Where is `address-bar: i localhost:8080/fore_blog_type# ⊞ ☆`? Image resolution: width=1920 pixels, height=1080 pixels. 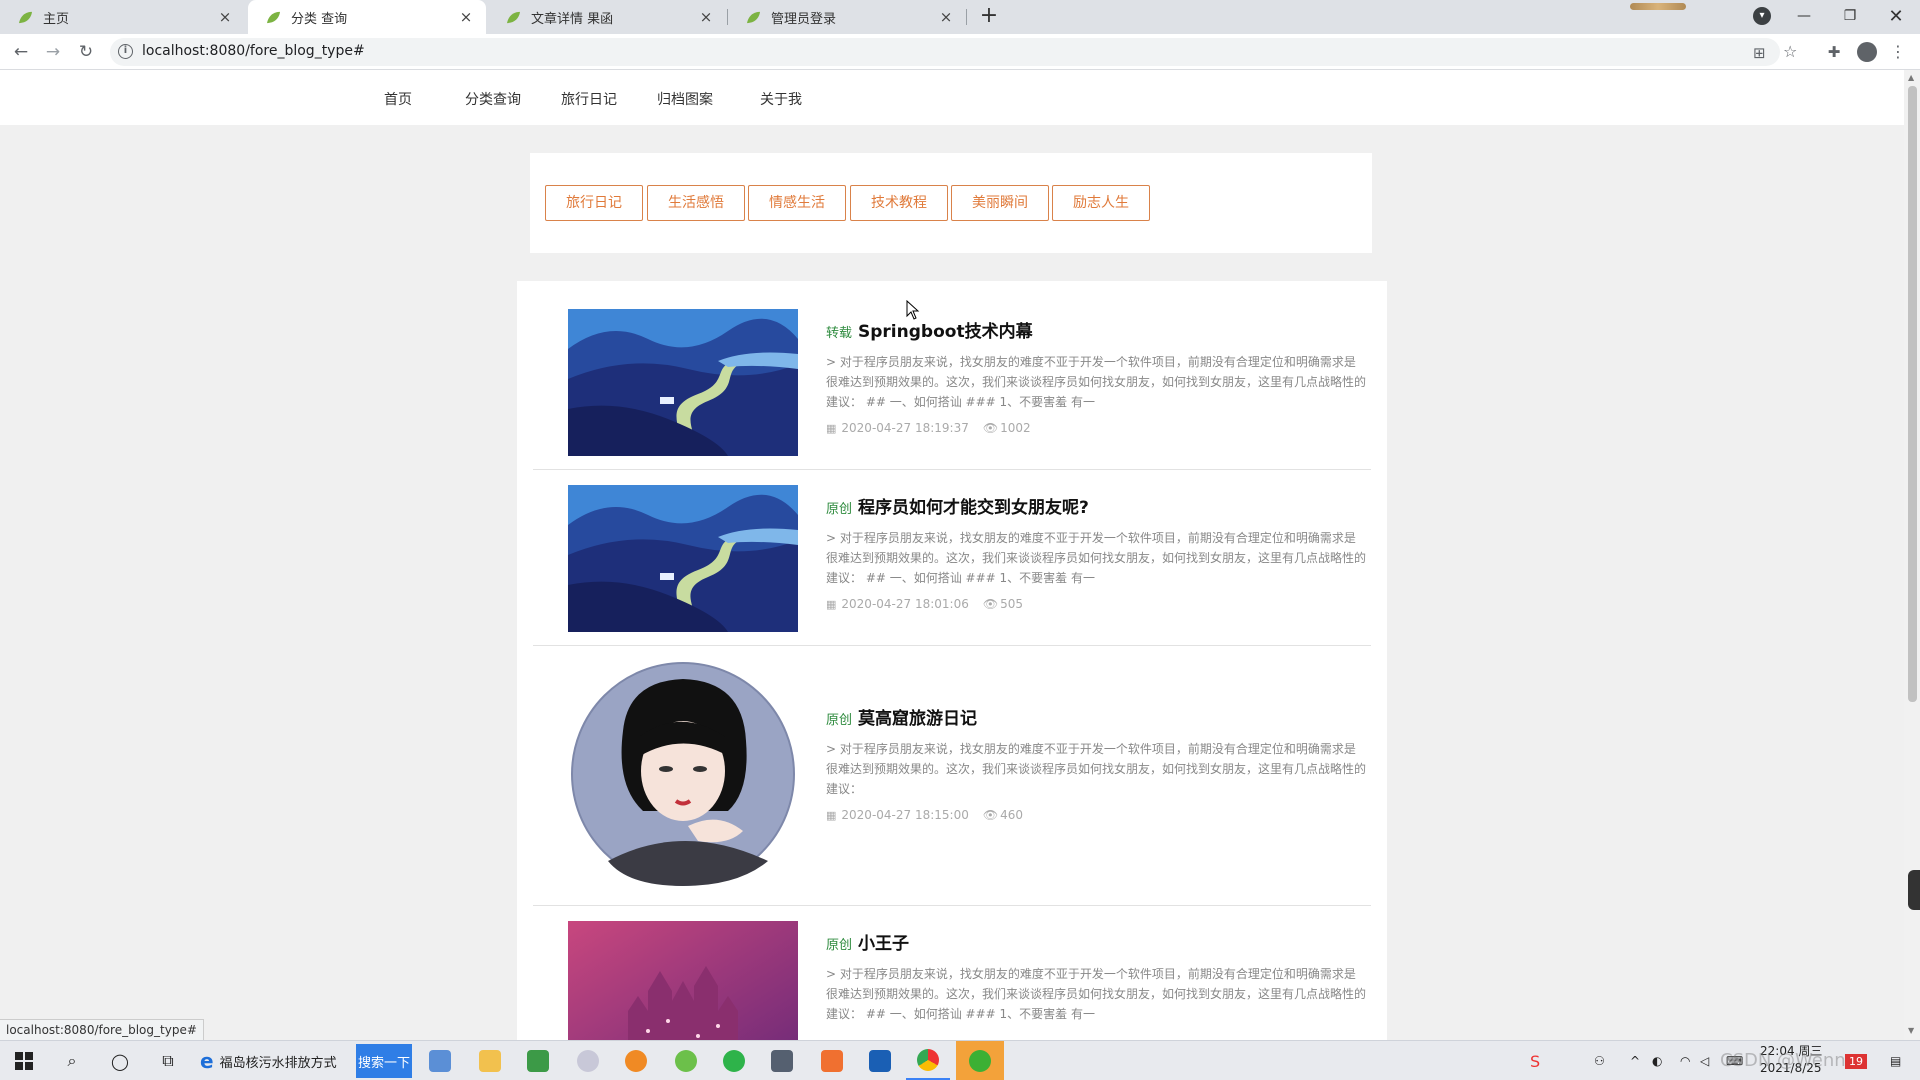 address-bar: i localhost:8080/fore_blog_type# ⊞ ☆ is located at coordinates (953, 52).